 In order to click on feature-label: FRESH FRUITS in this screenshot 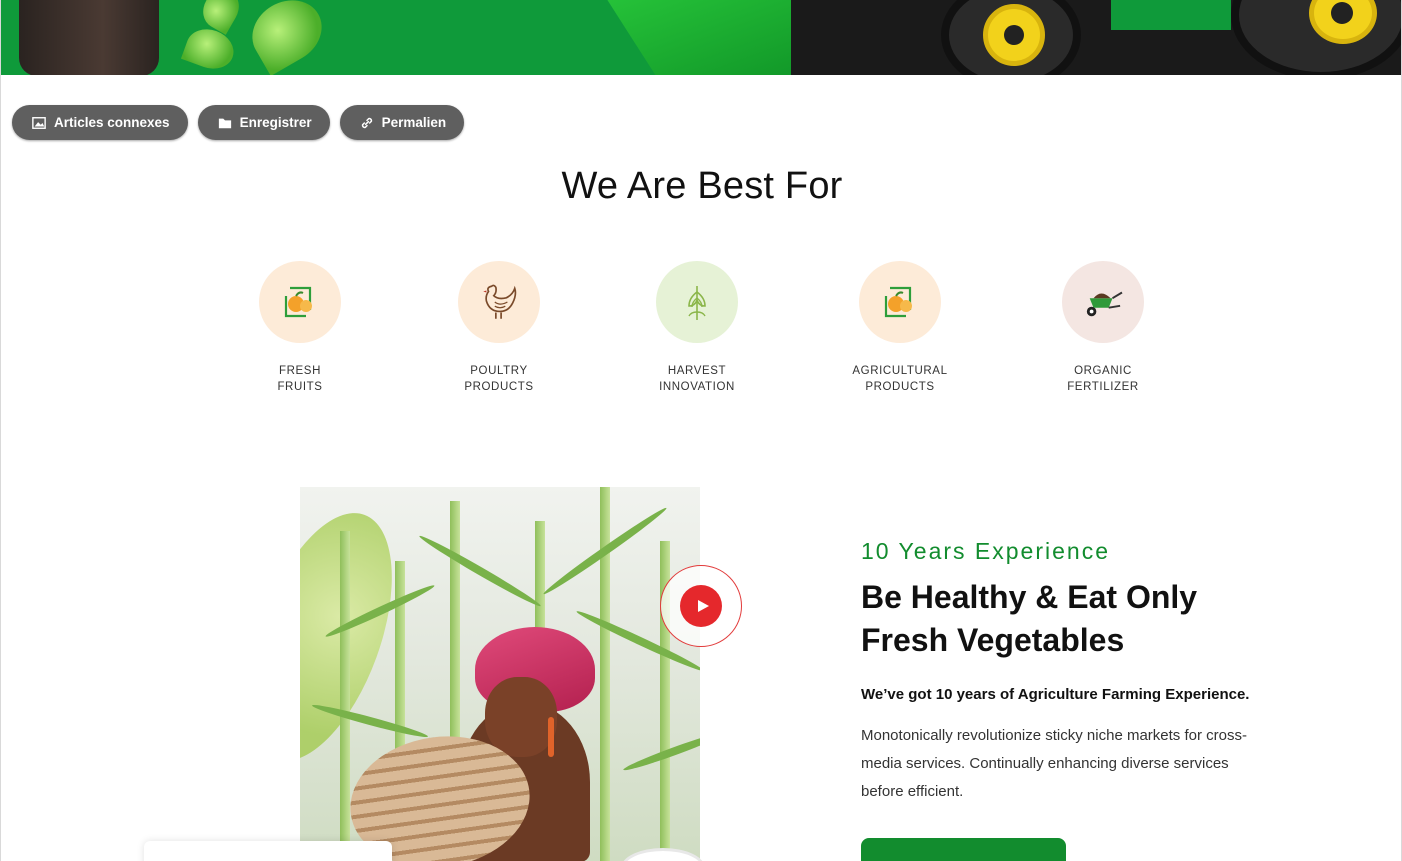, I will do `click(300, 379)`.